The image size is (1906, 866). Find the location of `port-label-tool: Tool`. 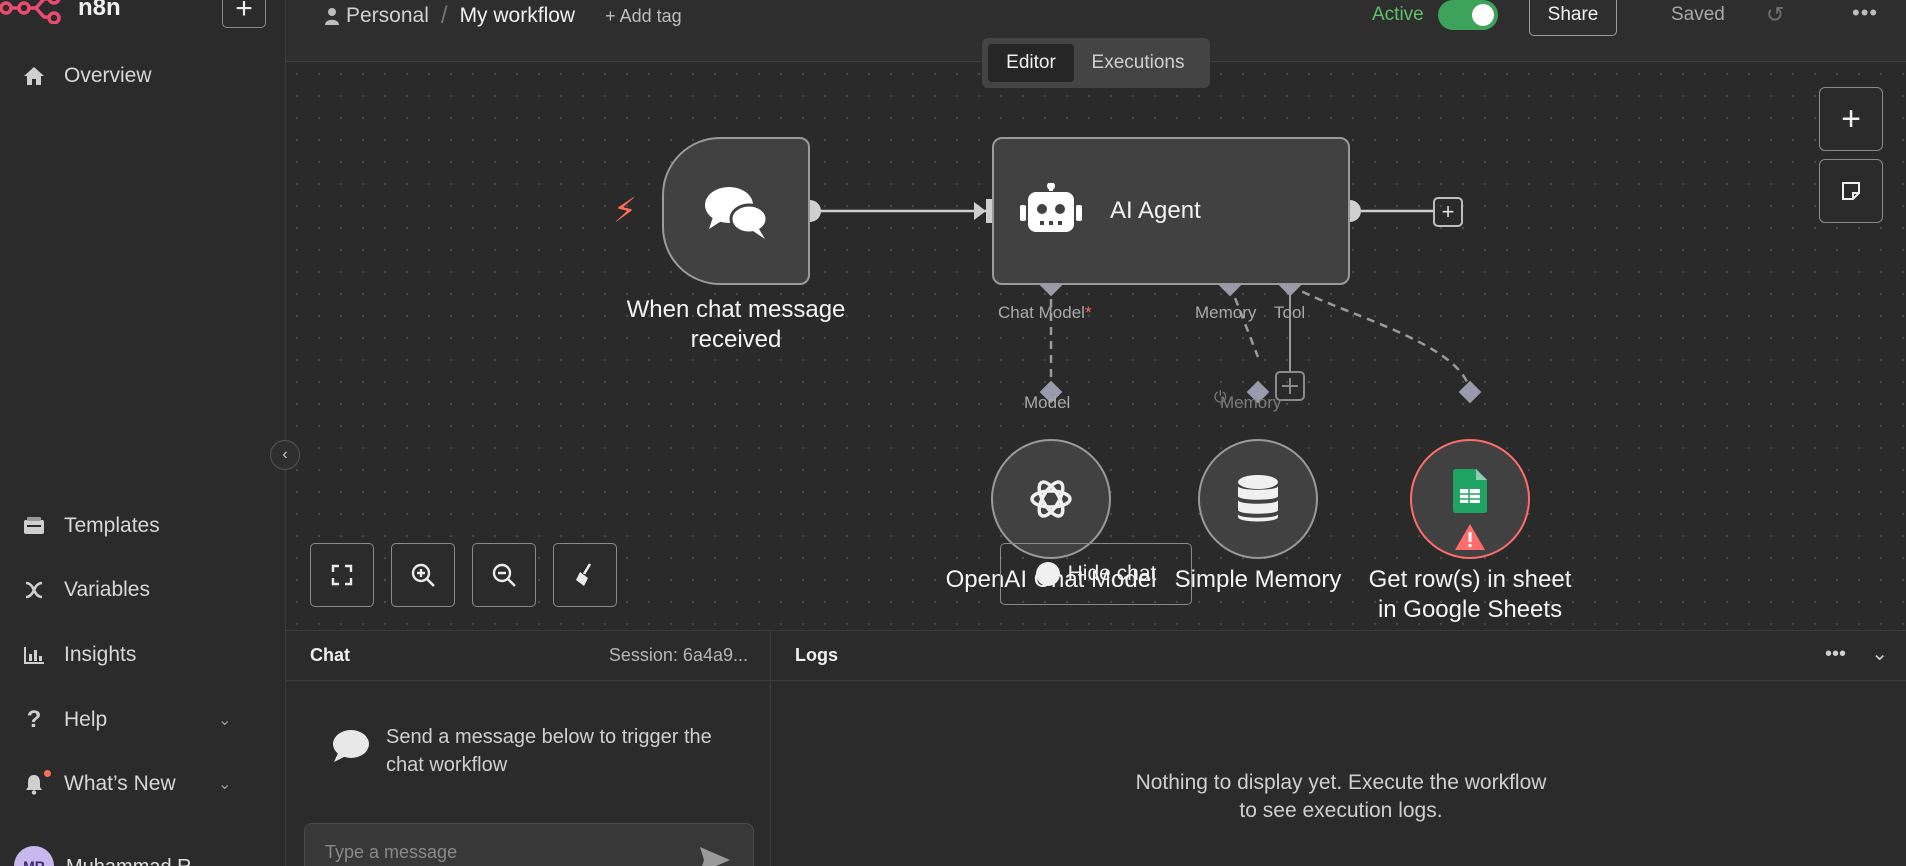

port-label-tool: Tool is located at coordinates (1290, 312).